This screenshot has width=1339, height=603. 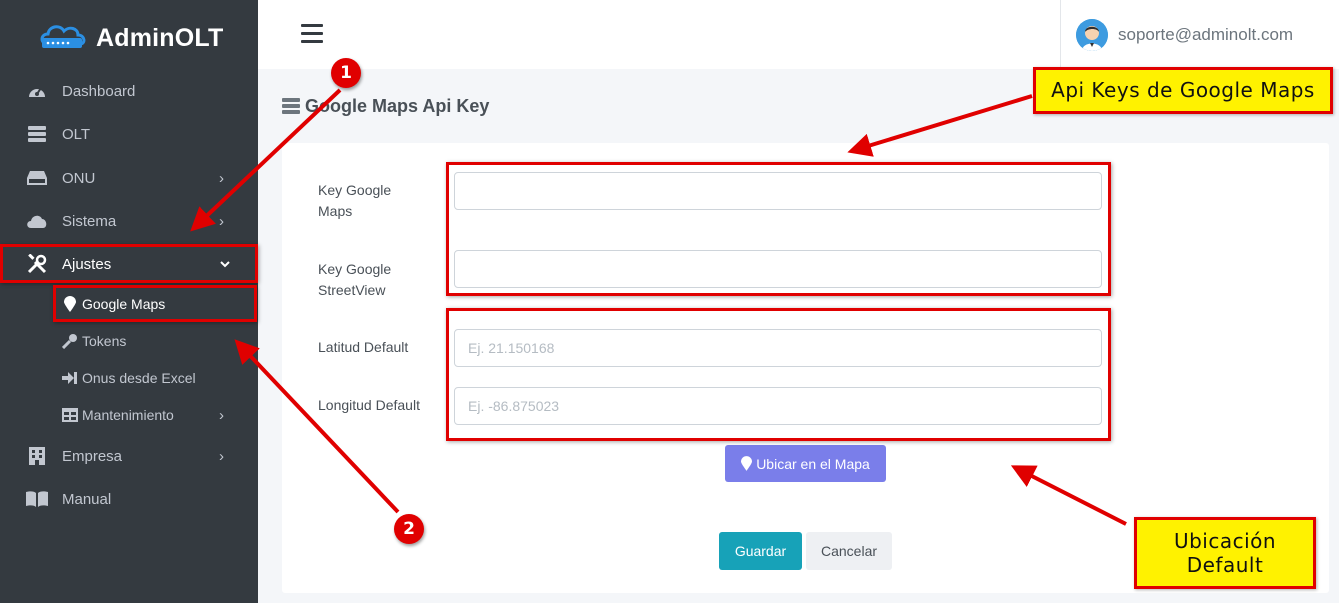 I want to click on callout-ubicacion-line2: Default, so click(x=1225, y=565).